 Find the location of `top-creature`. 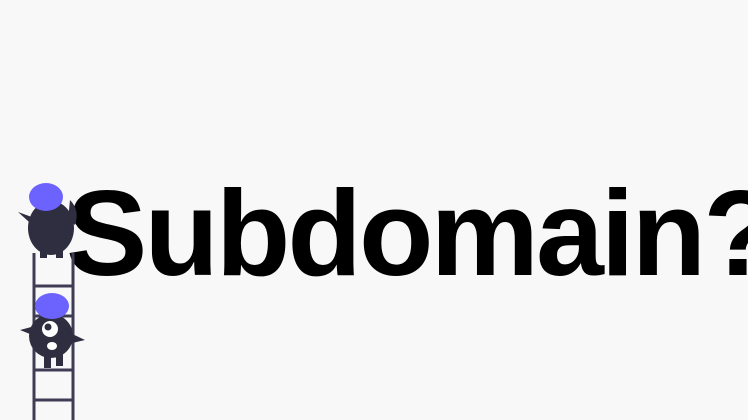

top-creature is located at coordinates (47, 220).